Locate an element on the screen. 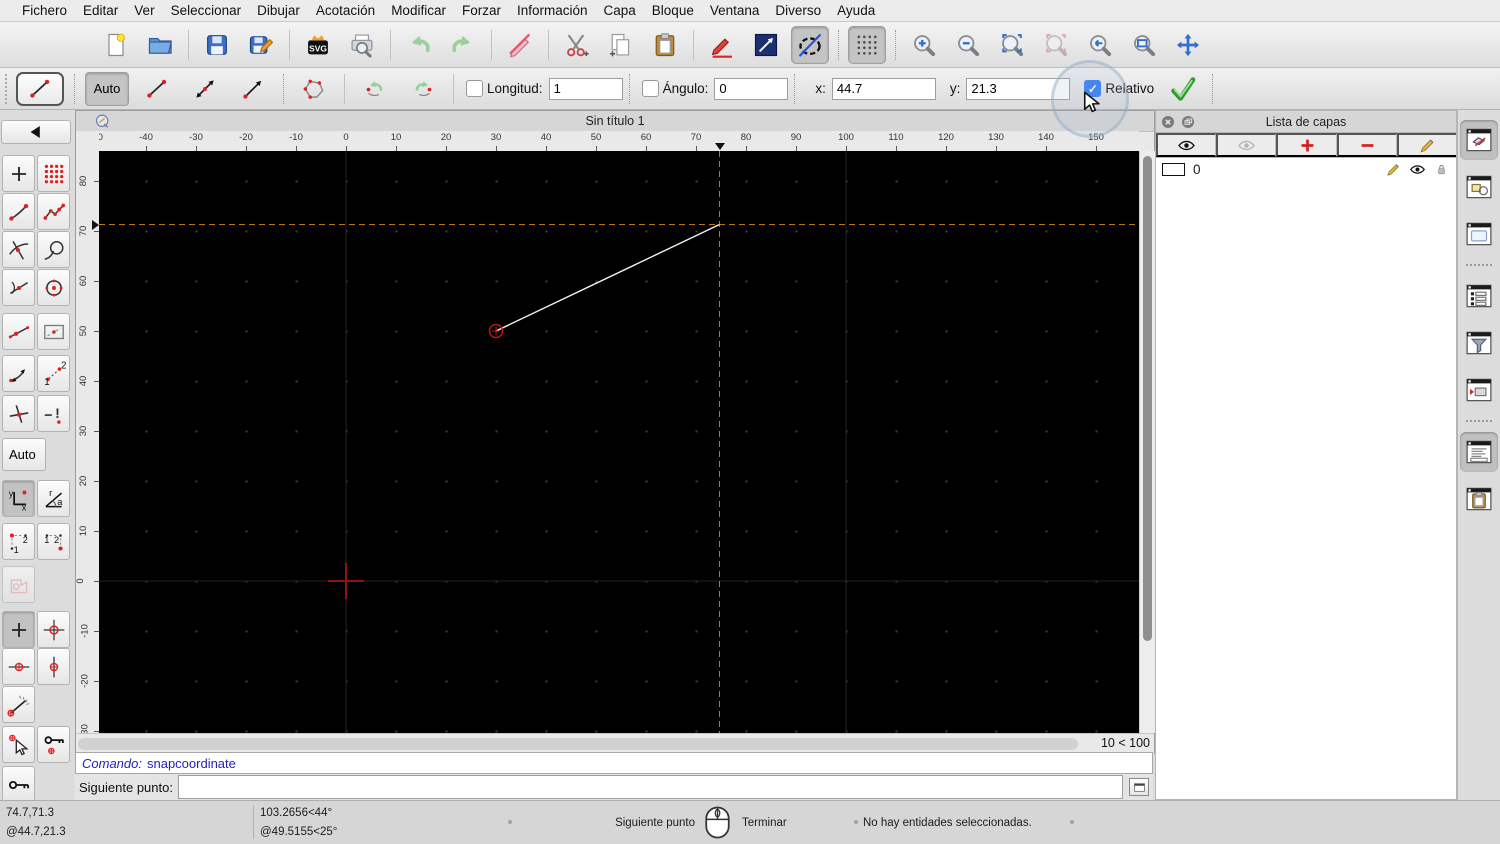 The image size is (1500, 844). menu-editar: Editar is located at coordinates (100, 10).